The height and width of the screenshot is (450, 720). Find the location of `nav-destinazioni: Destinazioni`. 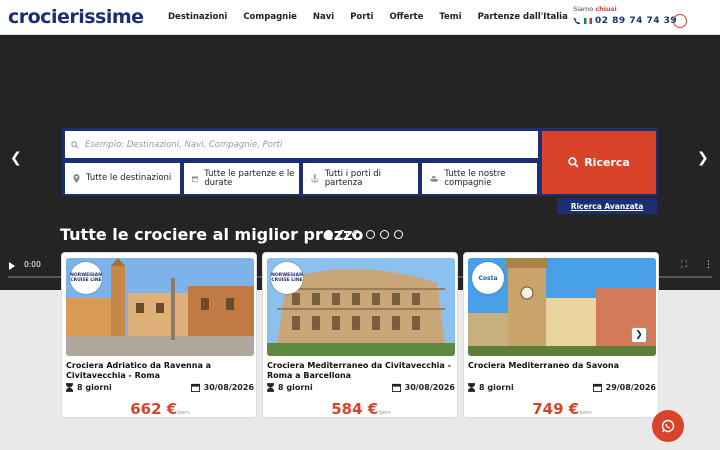

nav-destinazioni: Destinazioni is located at coordinates (197, 17).